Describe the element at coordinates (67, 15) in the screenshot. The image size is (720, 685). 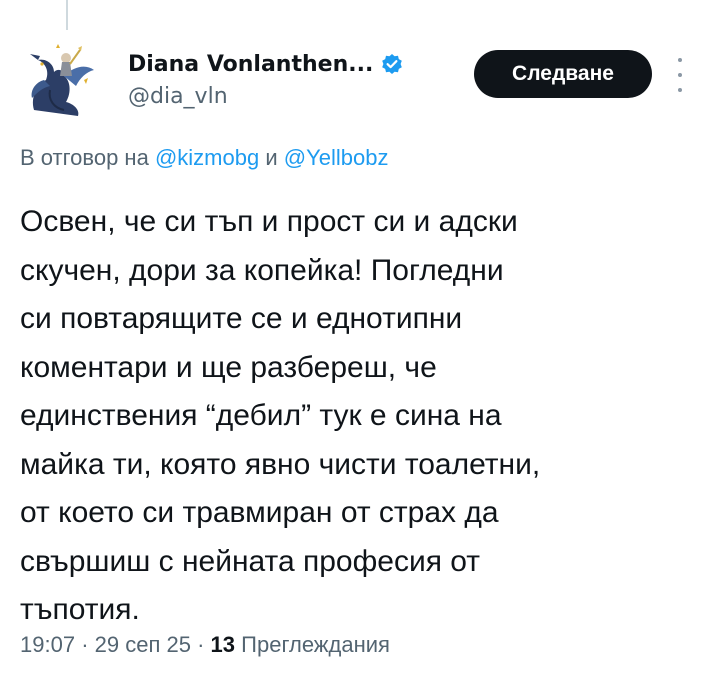
I see `thread-connector-line` at that location.